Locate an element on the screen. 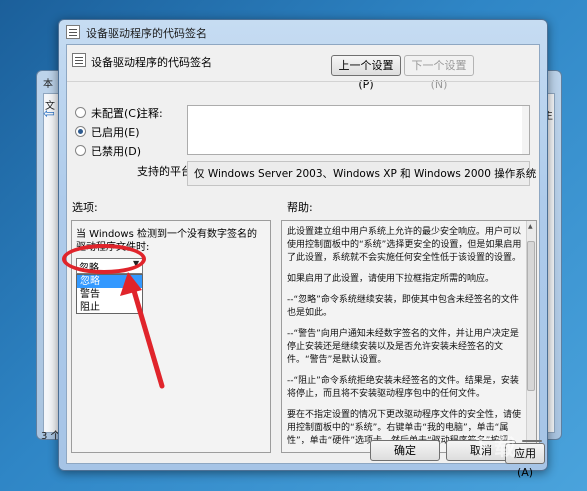 The image size is (587, 491). radio-disabled is located at coordinates (80, 150).